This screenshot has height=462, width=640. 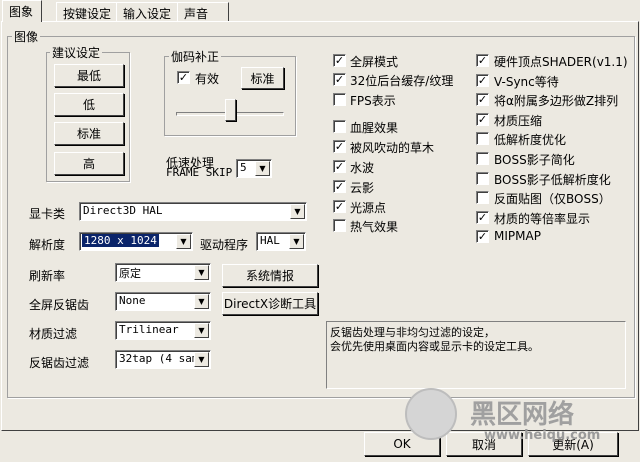 What do you see at coordinates (374, 227) in the screenshot?
I see `middle-checkbox-label-8: 热气效果` at bounding box center [374, 227].